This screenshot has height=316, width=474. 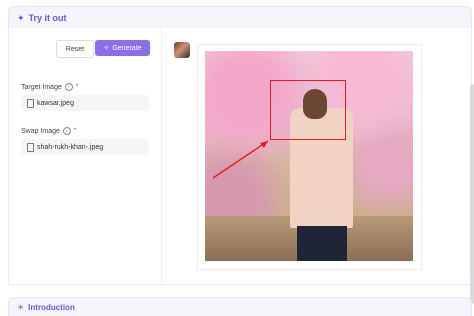 I want to click on target-image-file: kawsar.jpeg, so click(x=85, y=103).